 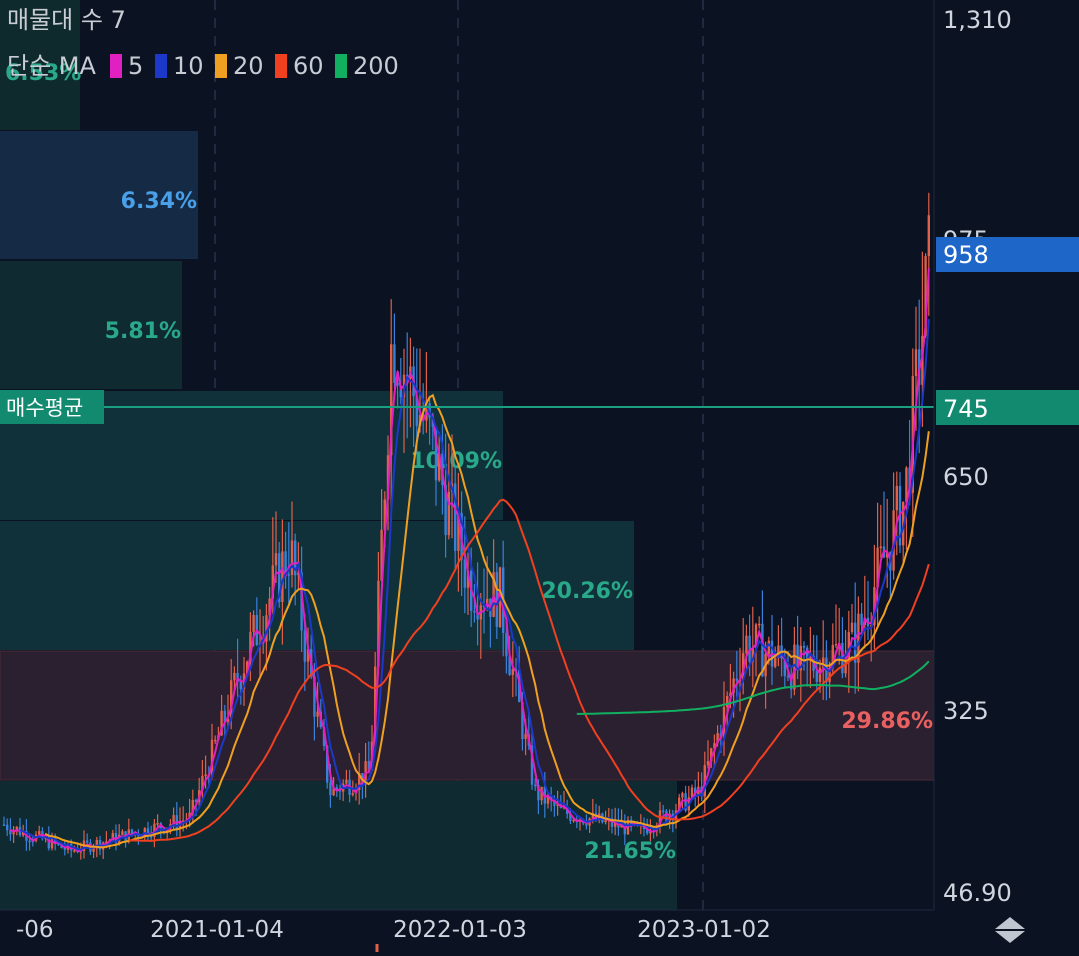 I want to click on buy-average-label: 매수평균, so click(x=44, y=408).